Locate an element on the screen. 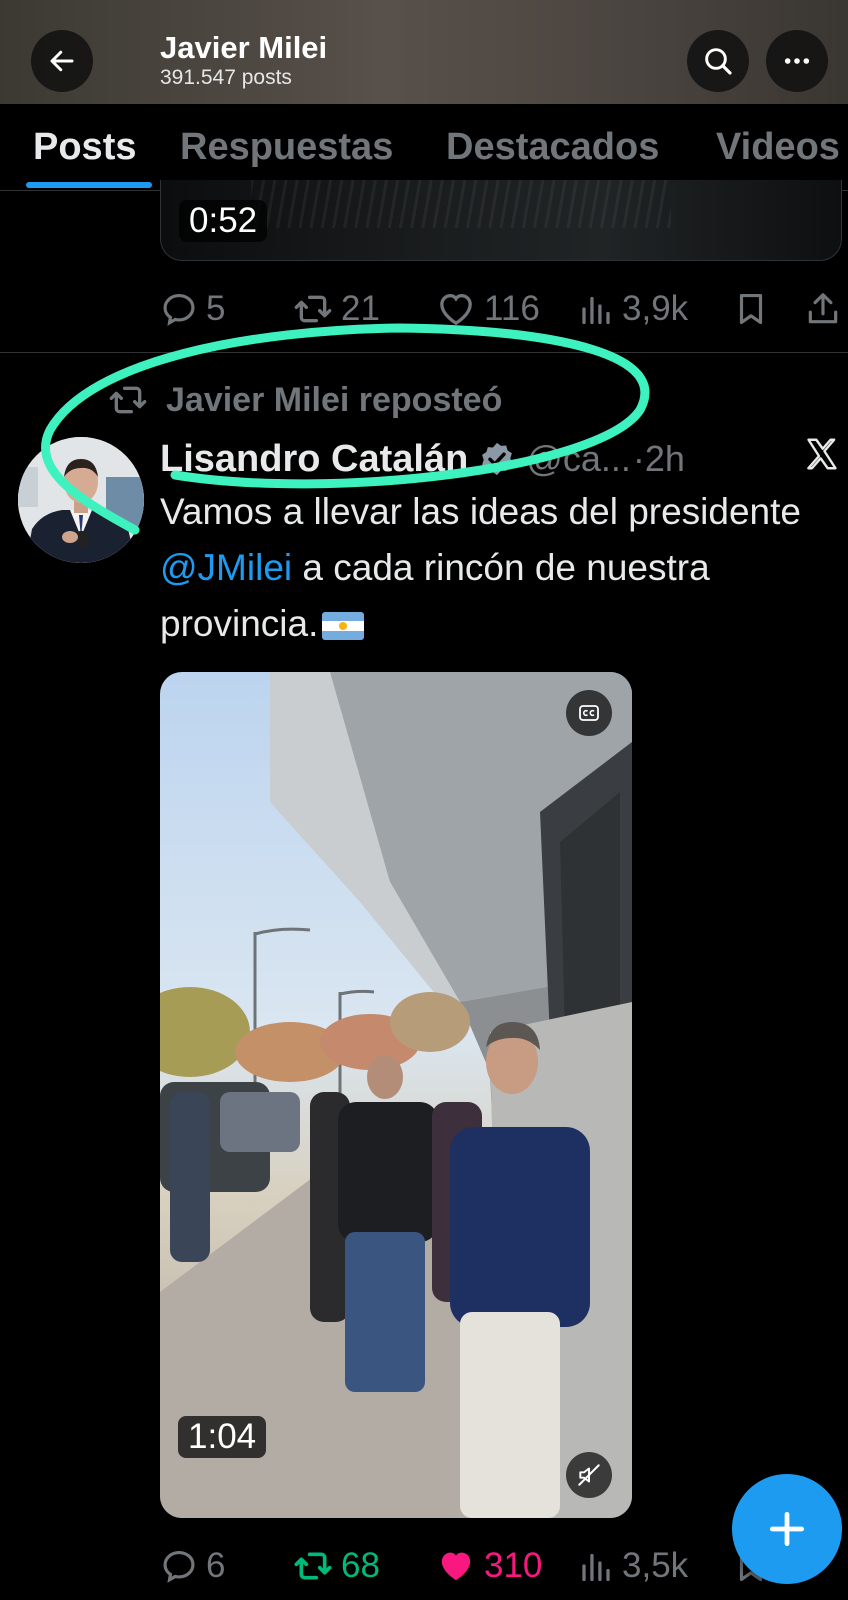 This screenshot has width=848, height=1600. reply-icon is located at coordinates (179, 1566).